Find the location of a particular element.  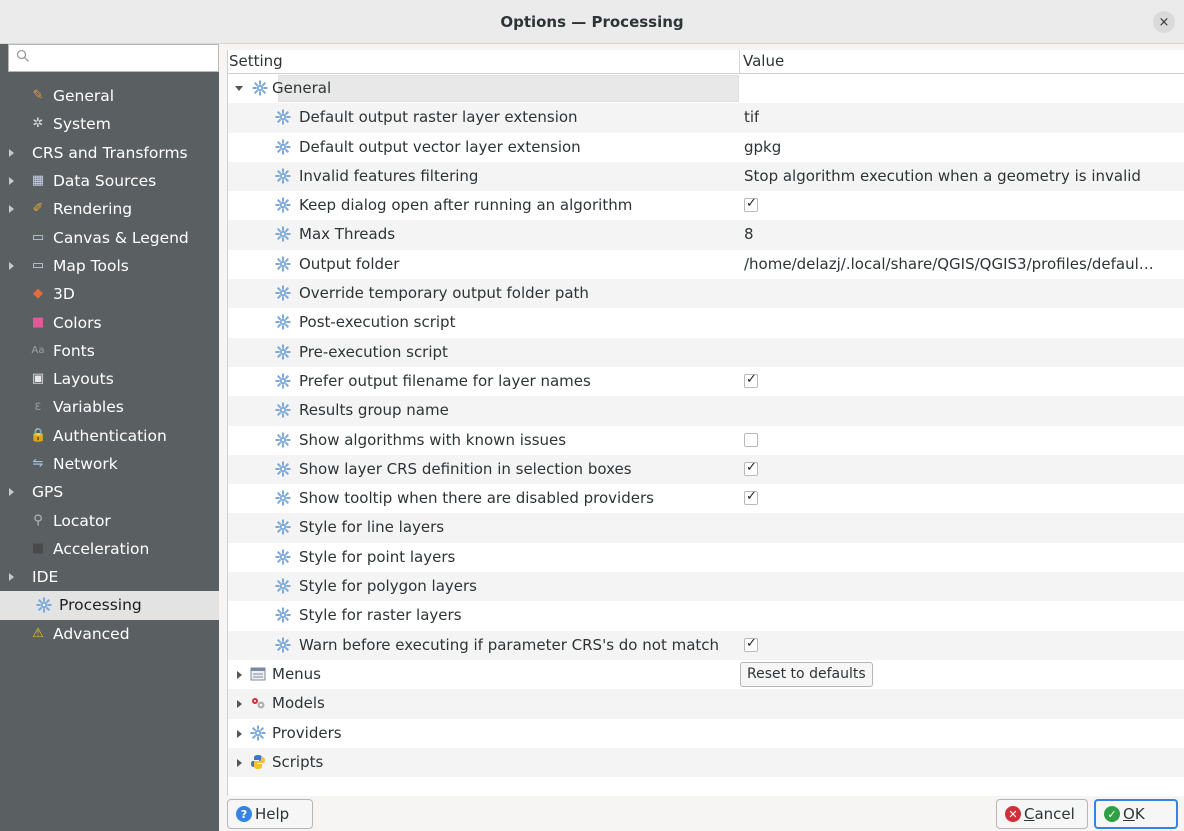

search-icon is located at coordinates (22, 55).